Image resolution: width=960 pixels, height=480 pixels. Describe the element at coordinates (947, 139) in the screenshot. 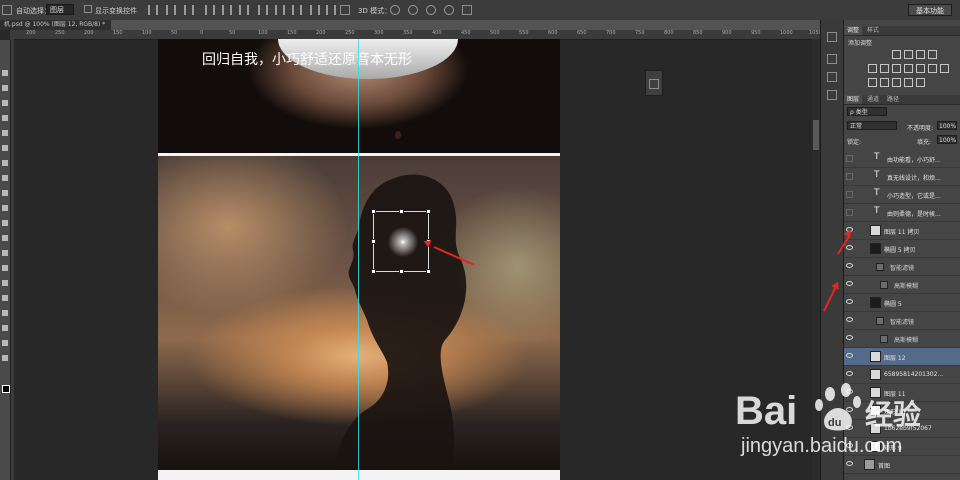

I see `fill-input: 100%` at that location.